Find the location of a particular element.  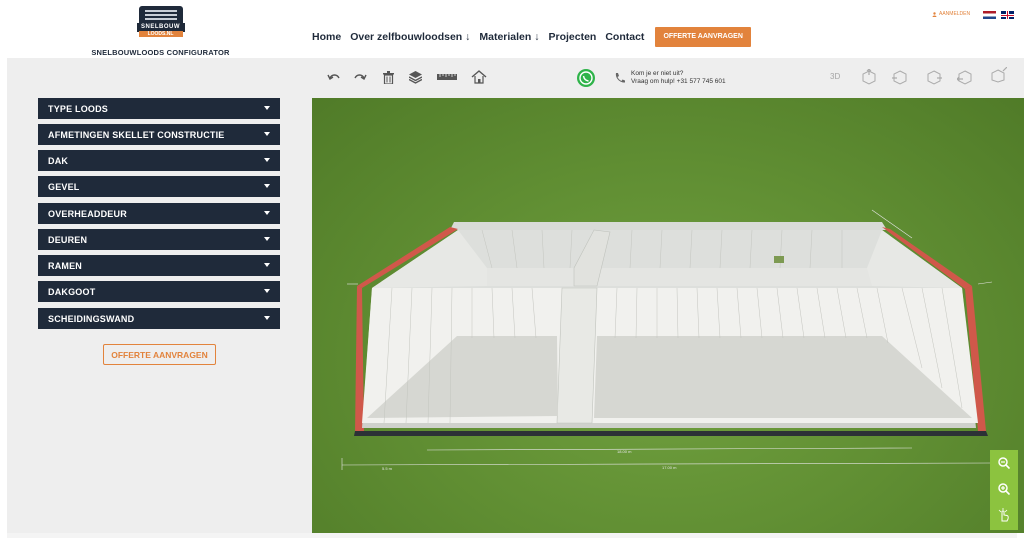

section-label: SCHEIDINGSWAND is located at coordinates (91, 318).